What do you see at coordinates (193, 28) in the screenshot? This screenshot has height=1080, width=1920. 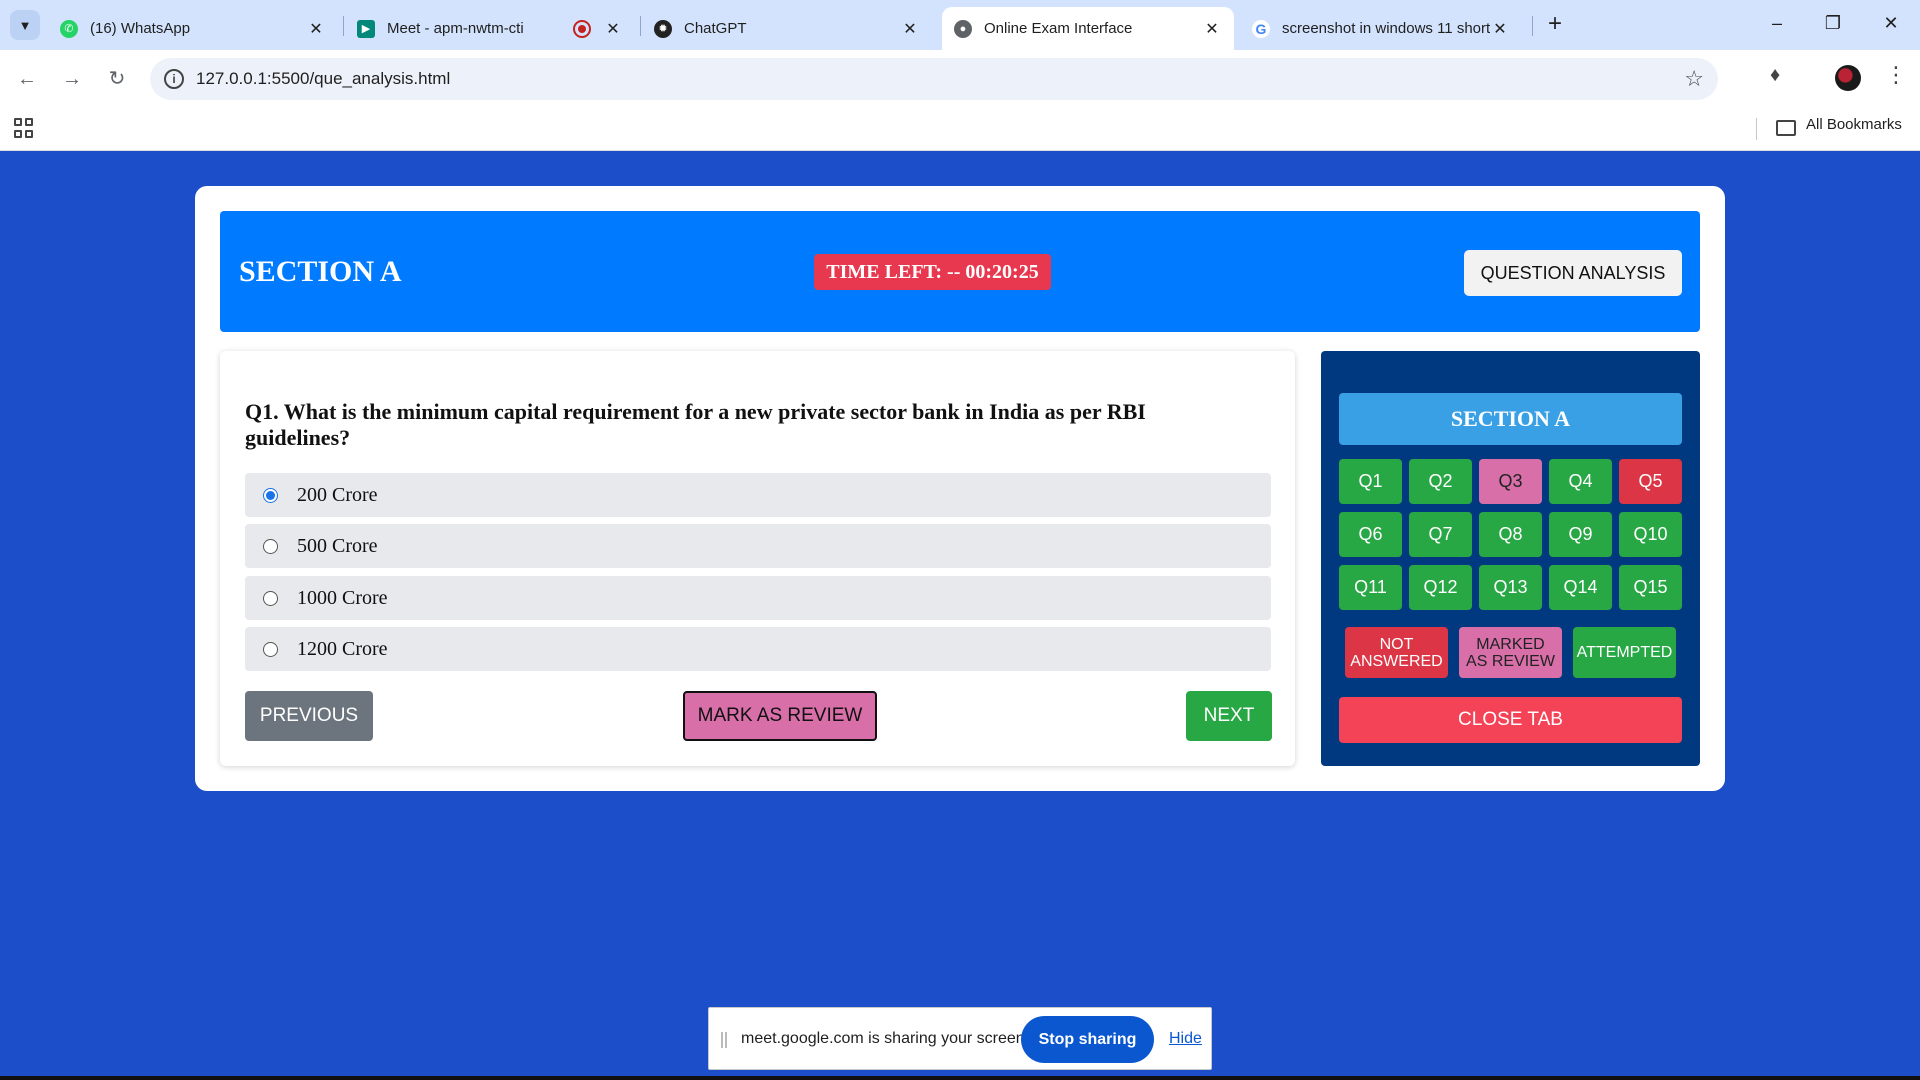 I see `tab-whatsapp: ✆ (16) WhatsApp ✕` at bounding box center [193, 28].